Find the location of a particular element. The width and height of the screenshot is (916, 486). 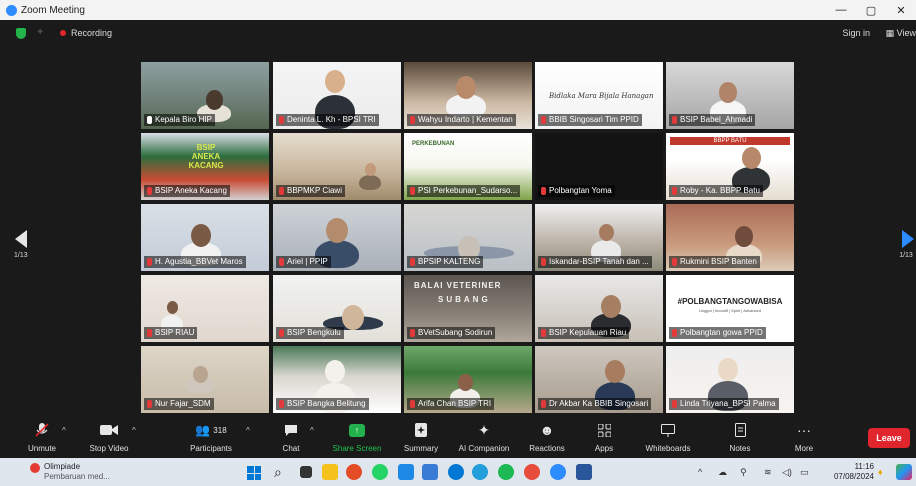

participant-video-tile: Dr Akbar Ka BBIB Singosari is located at coordinates (599, 379).